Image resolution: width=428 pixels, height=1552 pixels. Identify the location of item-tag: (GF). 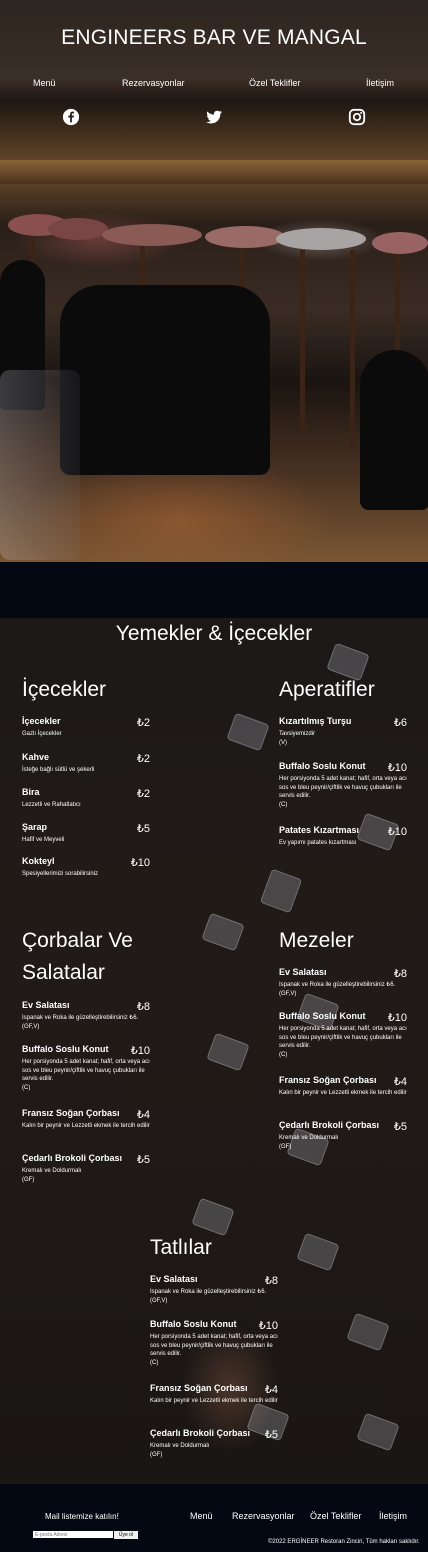
(156, 1454).